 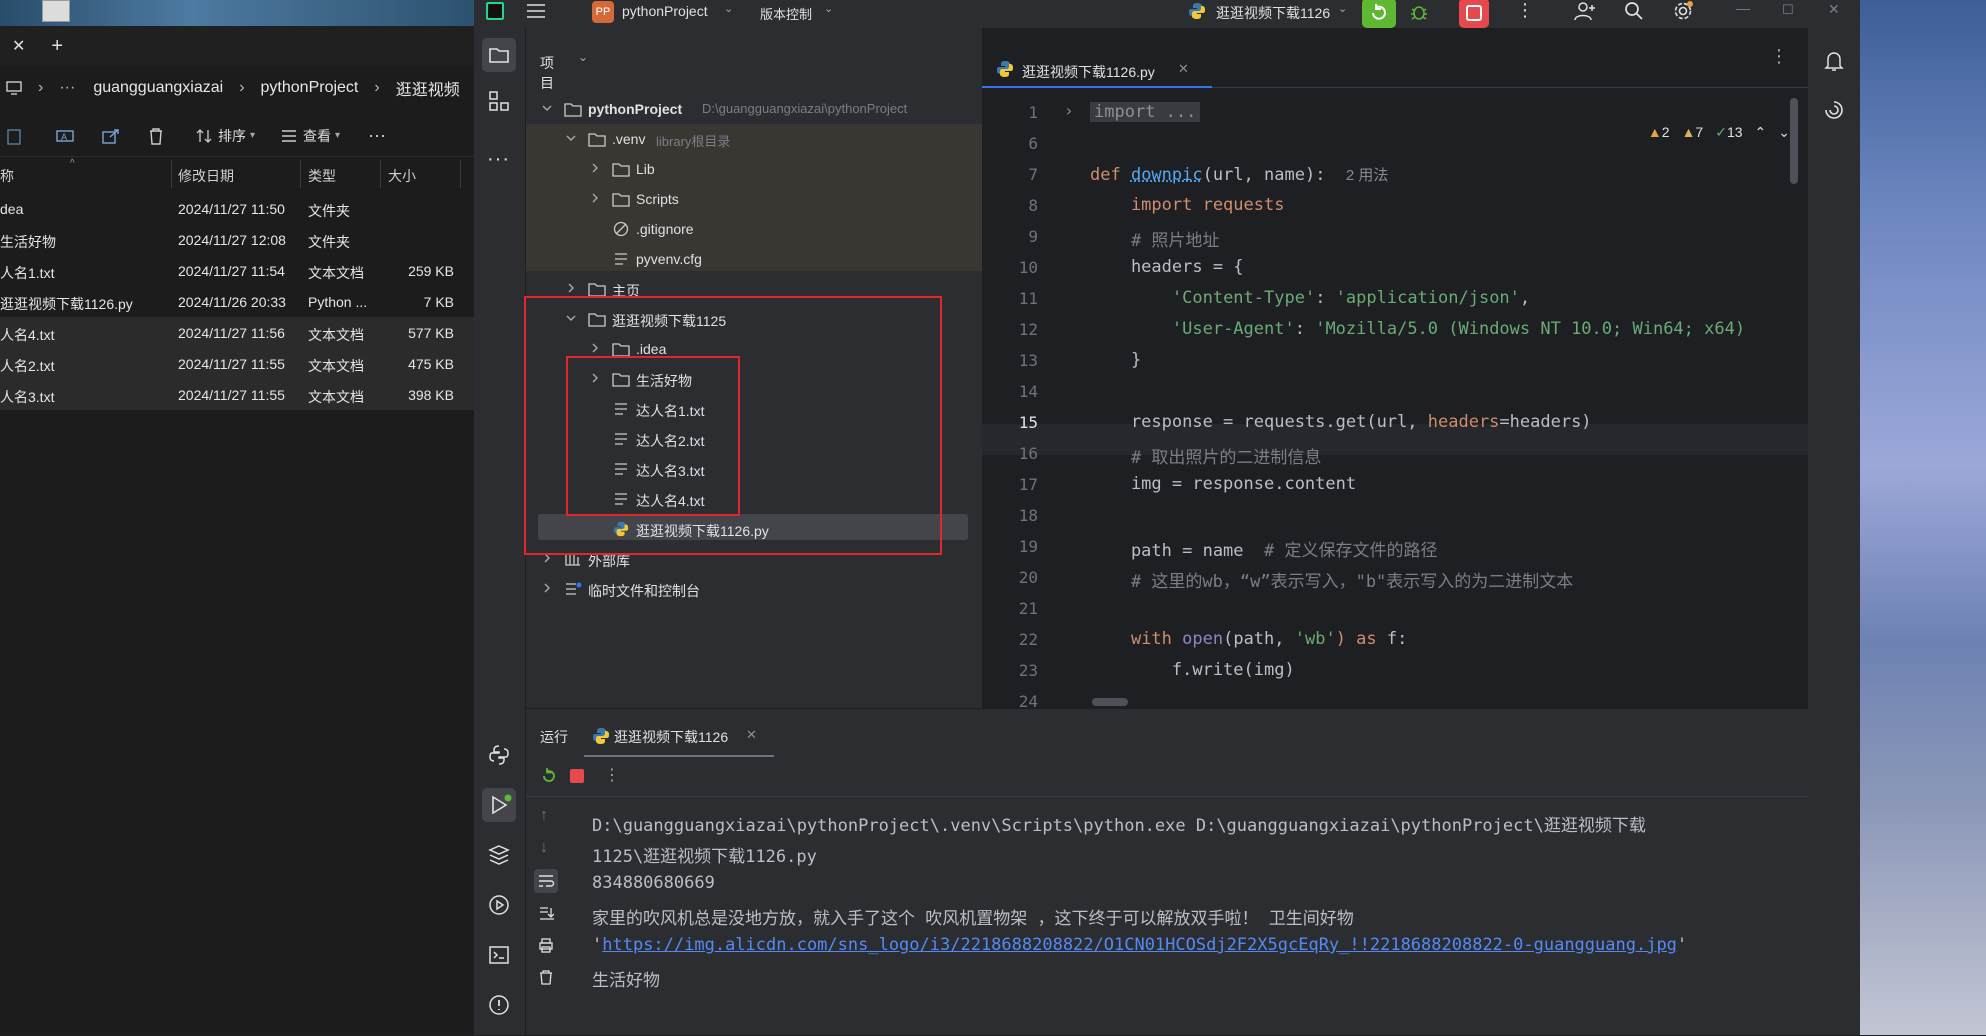 I want to click on rerun-icon, so click(x=549, y=776).